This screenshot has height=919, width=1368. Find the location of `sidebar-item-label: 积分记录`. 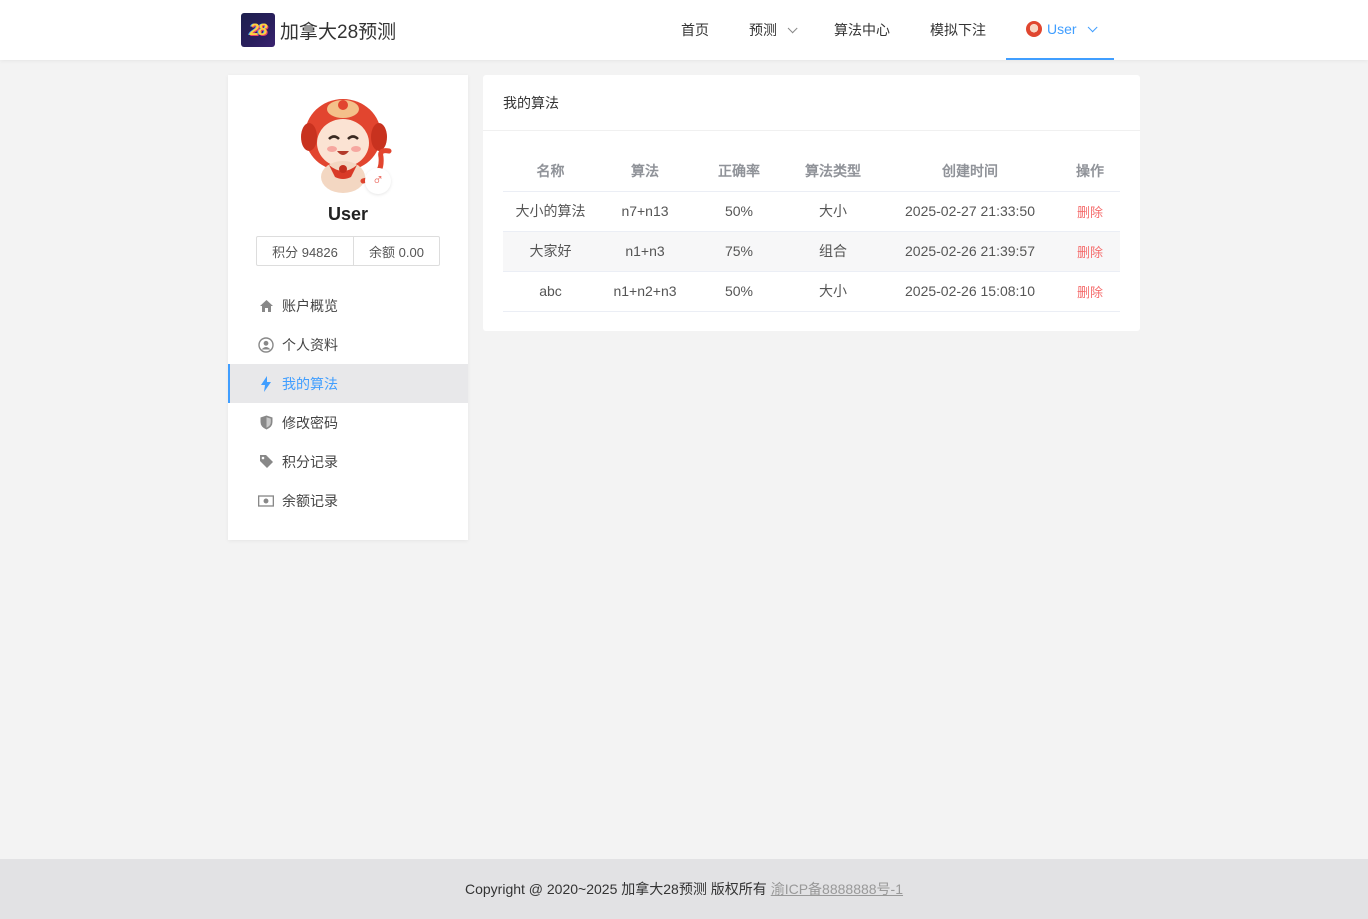

sidebar-item-label: 积分记录 is located at coordinates (310, 461).